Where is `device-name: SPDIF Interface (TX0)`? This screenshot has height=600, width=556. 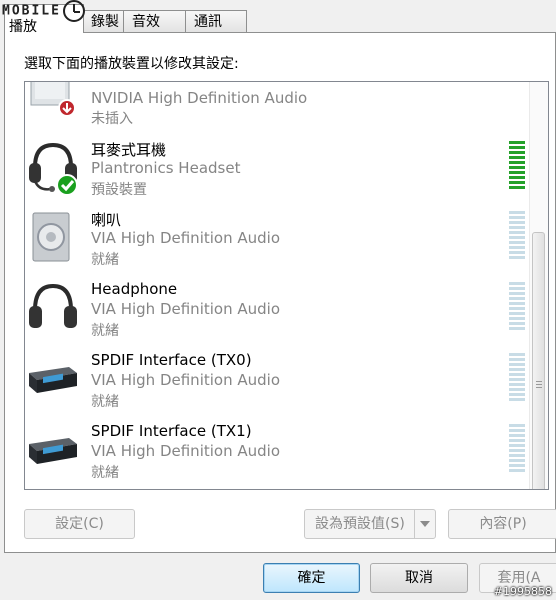 device-name: SPDIF Interface (TX0) is located at coordinates (171, 360).